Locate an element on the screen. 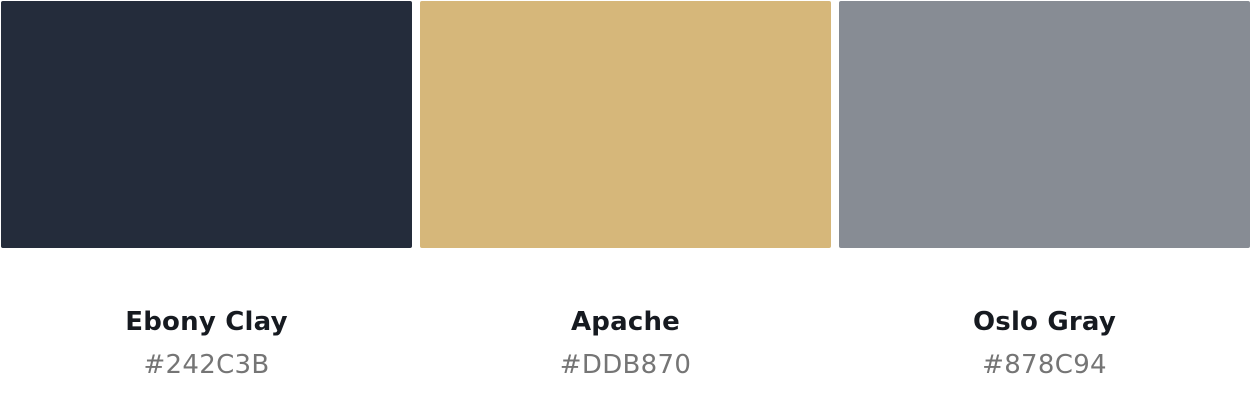 This screenshot has height=412, width=1256. swatch-name: Oslo Gray is located at coordinates (1044, 322).